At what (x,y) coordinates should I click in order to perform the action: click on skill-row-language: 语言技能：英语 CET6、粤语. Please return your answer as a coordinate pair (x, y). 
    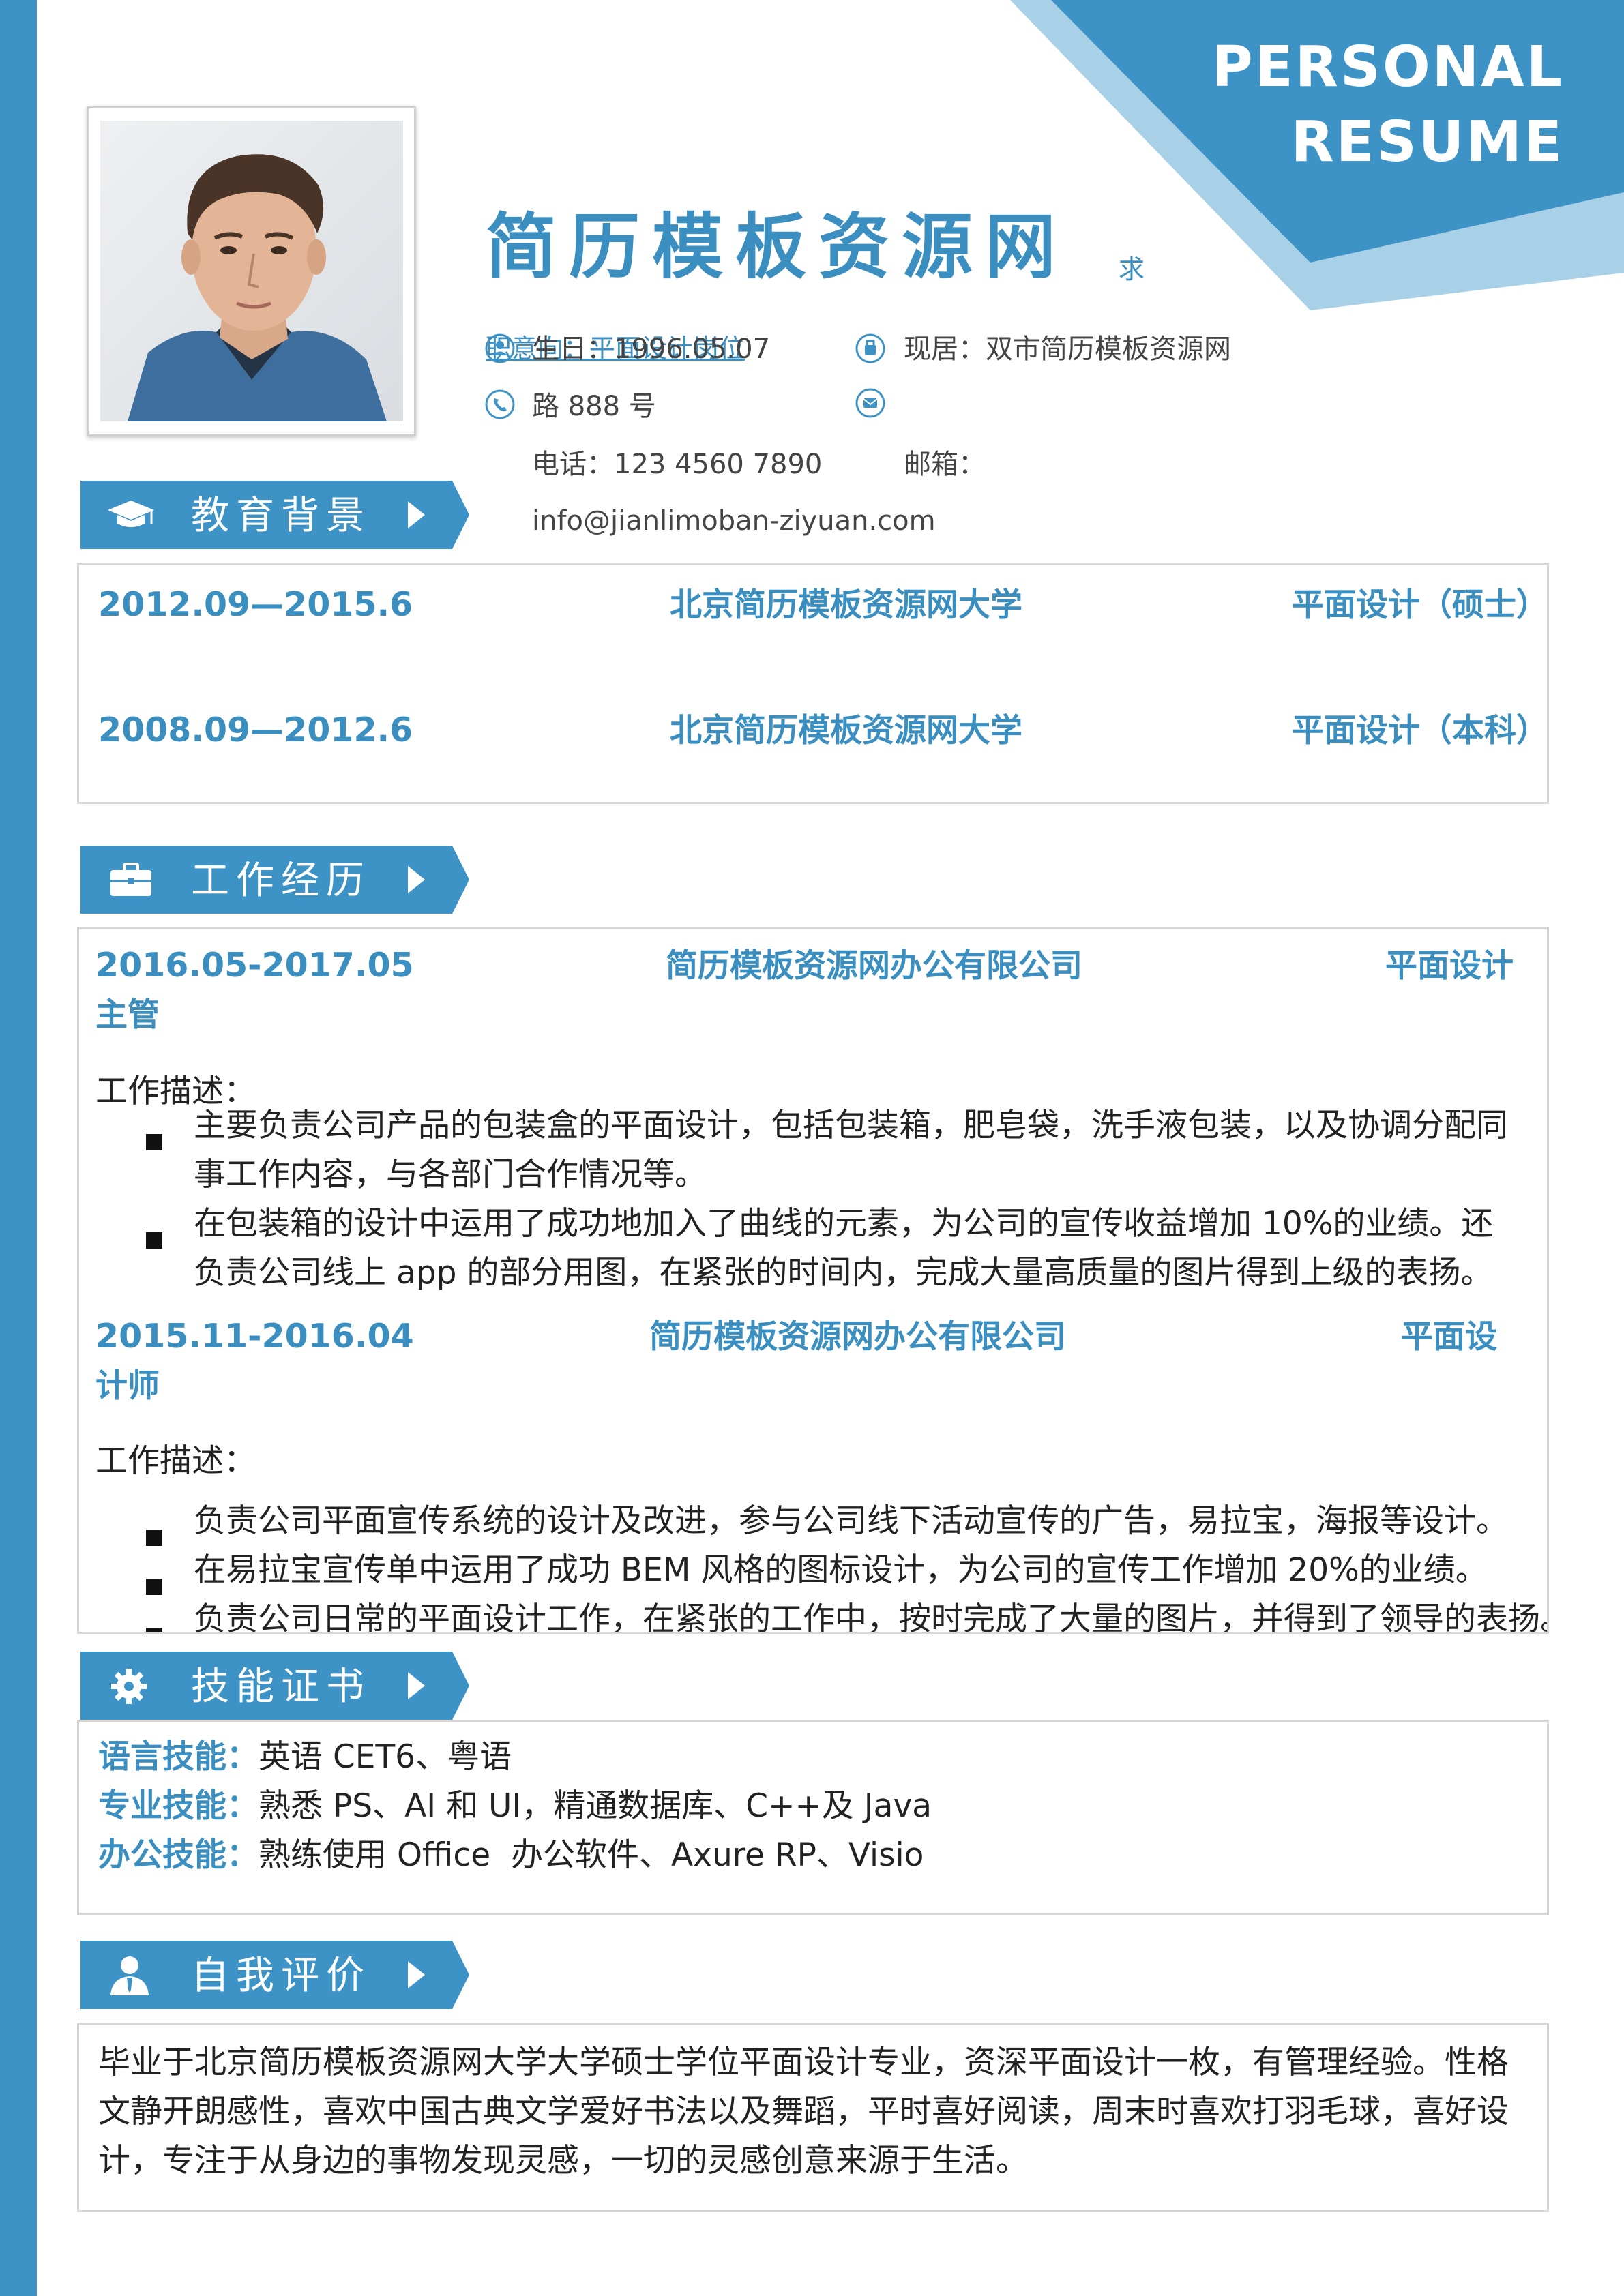
    Looking at the image, I should click on (305, 1757).